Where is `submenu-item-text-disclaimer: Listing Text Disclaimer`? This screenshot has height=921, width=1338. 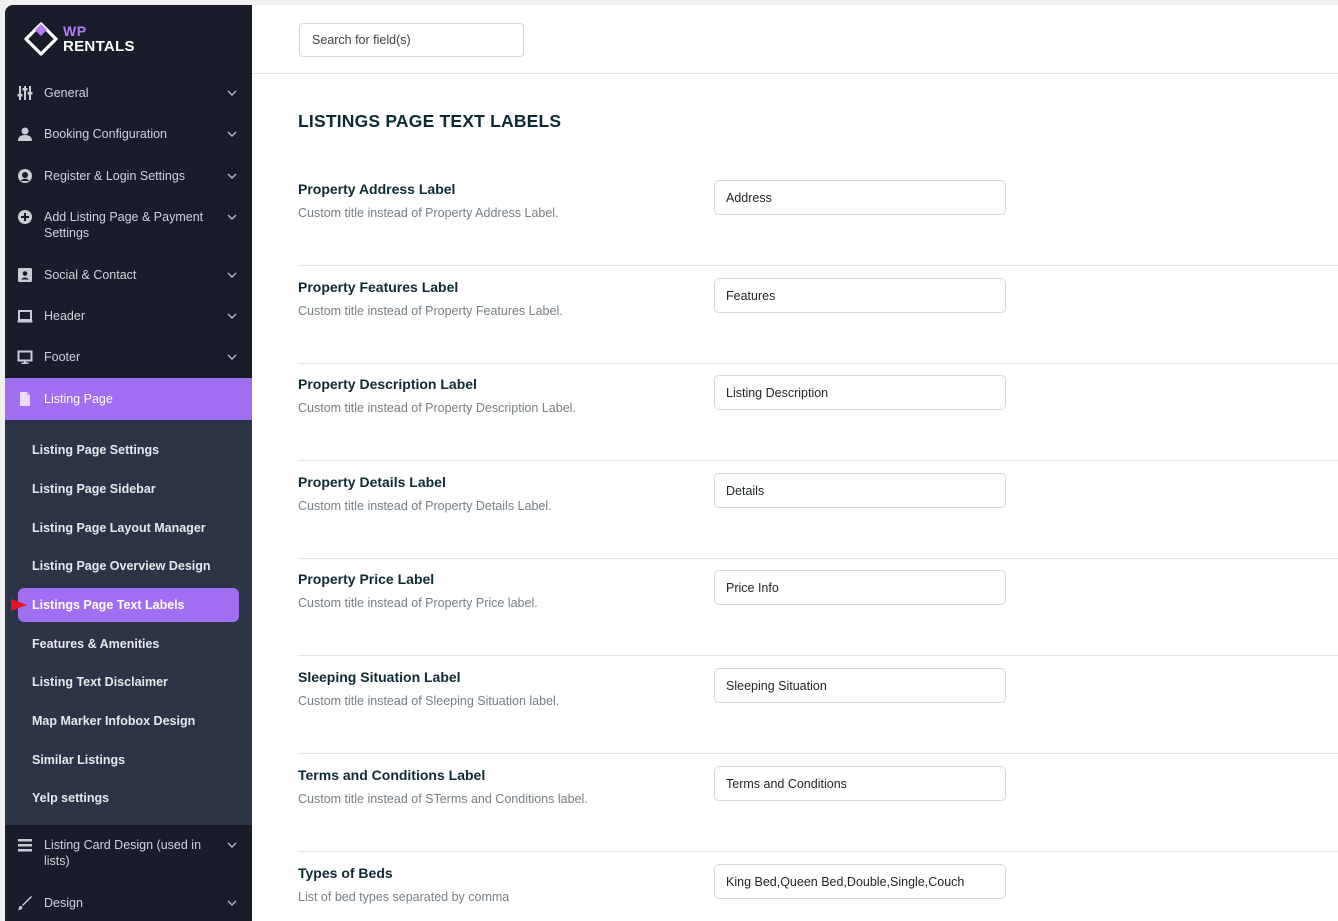
submenu-item-text-disclaimer: Listing Text Disclaimer is located at coordinates (128, 682).